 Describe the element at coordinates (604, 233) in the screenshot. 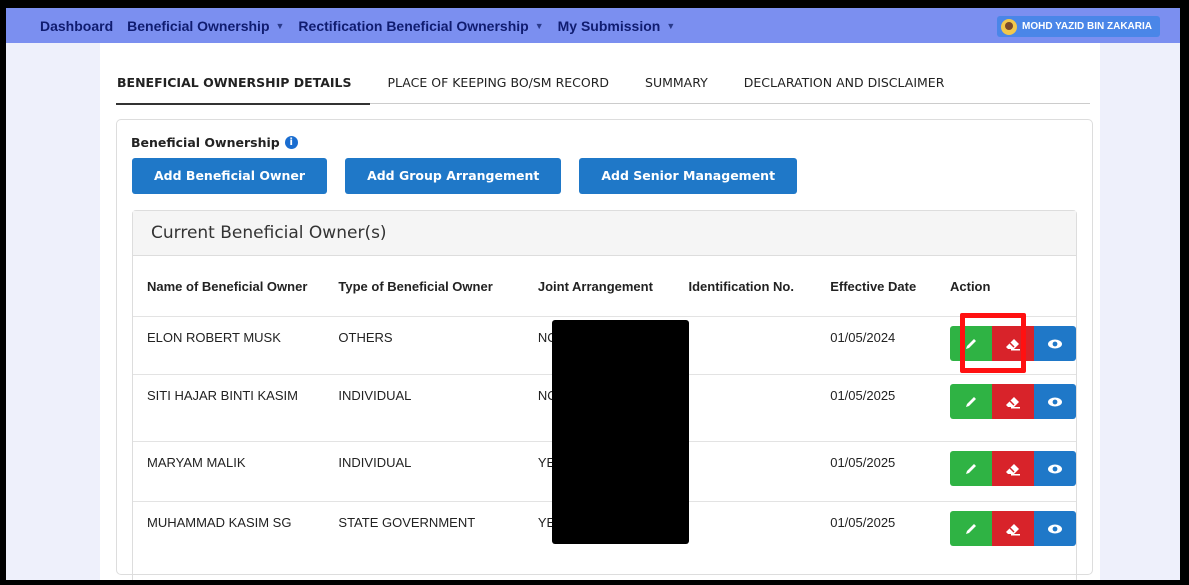

I see `panel-title: Current Beneficial Owner(s)` at that location.